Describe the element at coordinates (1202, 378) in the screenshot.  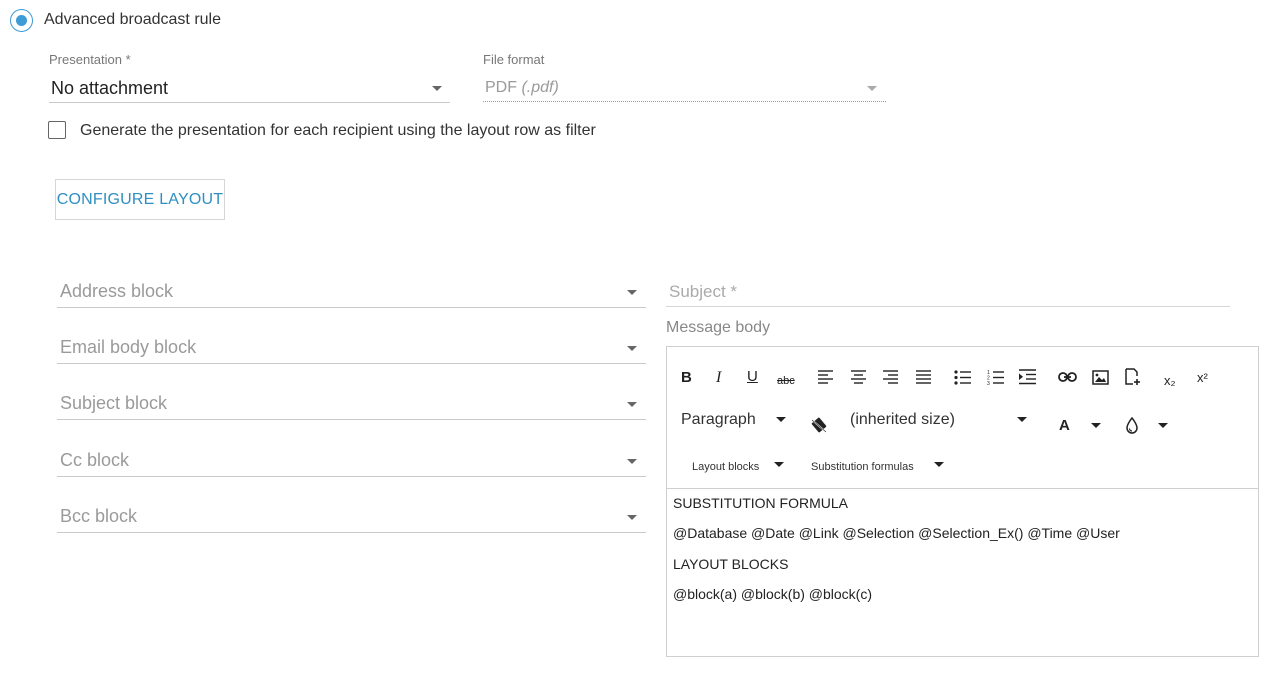
I see `superscript-button: x²` at that location.